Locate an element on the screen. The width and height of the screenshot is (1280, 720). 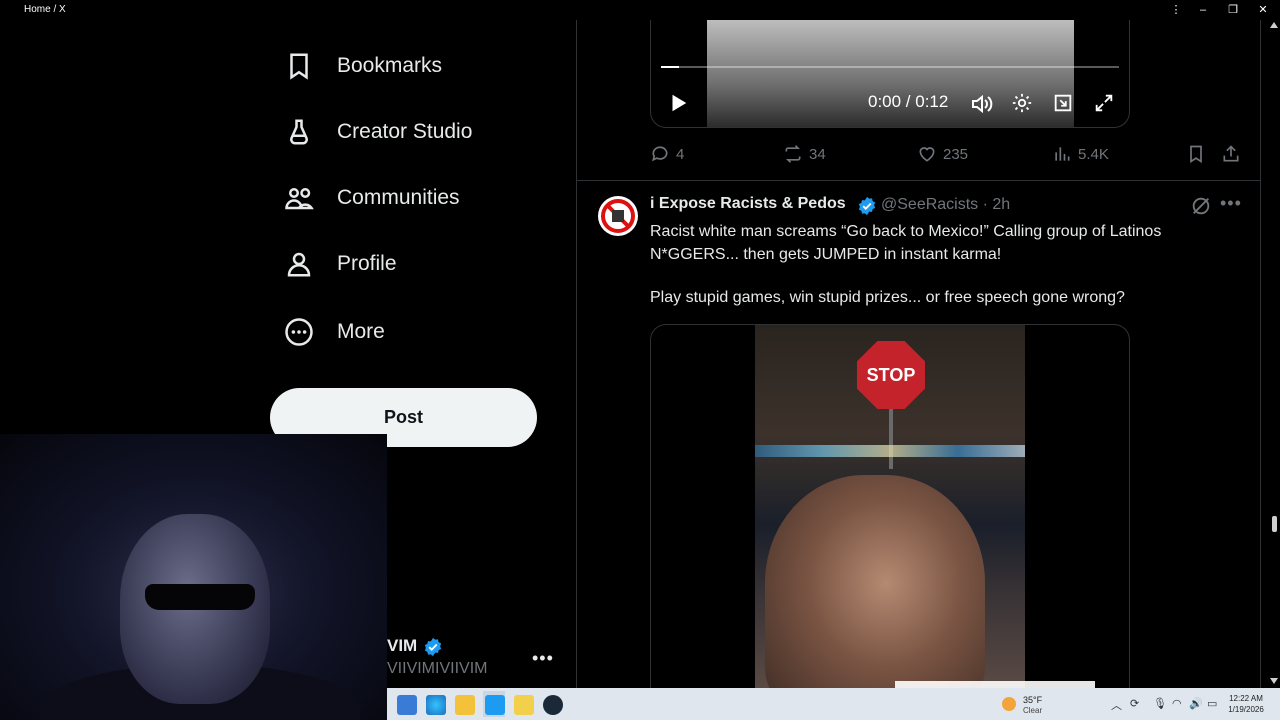
scroll-up-arrow-icon is located at coordinates (1274, 25).